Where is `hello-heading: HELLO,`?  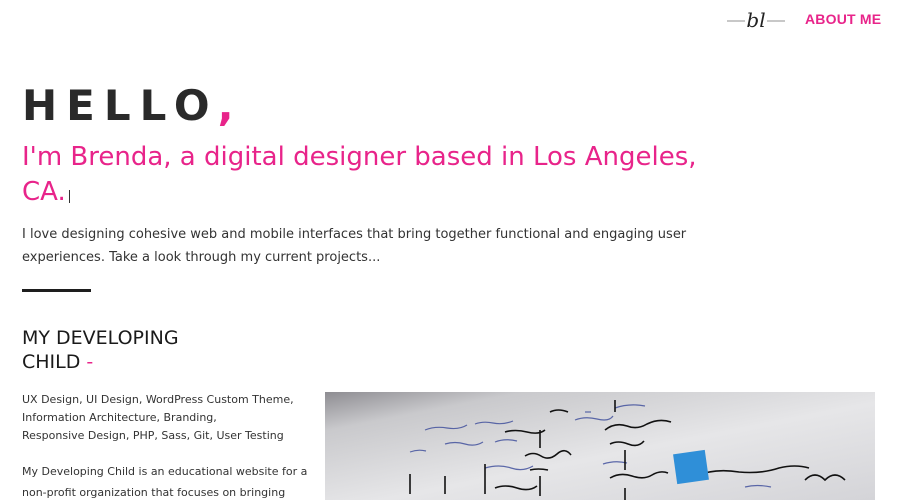 hello-heading: HELLO, is located at coordinates (132, 106).